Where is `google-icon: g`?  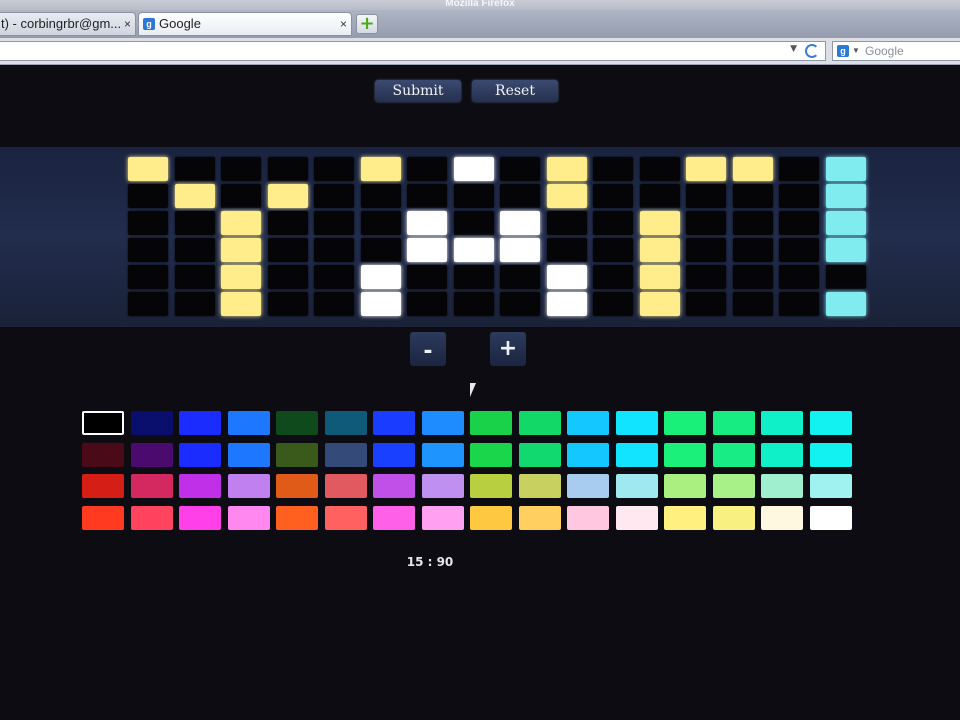
google-icon: g is located at coordinates (843, 51).